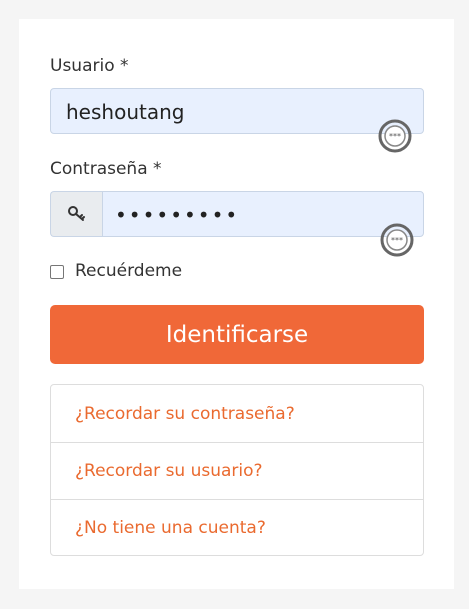  I want to click on password-label: Contraseña *, so click(106, 169).